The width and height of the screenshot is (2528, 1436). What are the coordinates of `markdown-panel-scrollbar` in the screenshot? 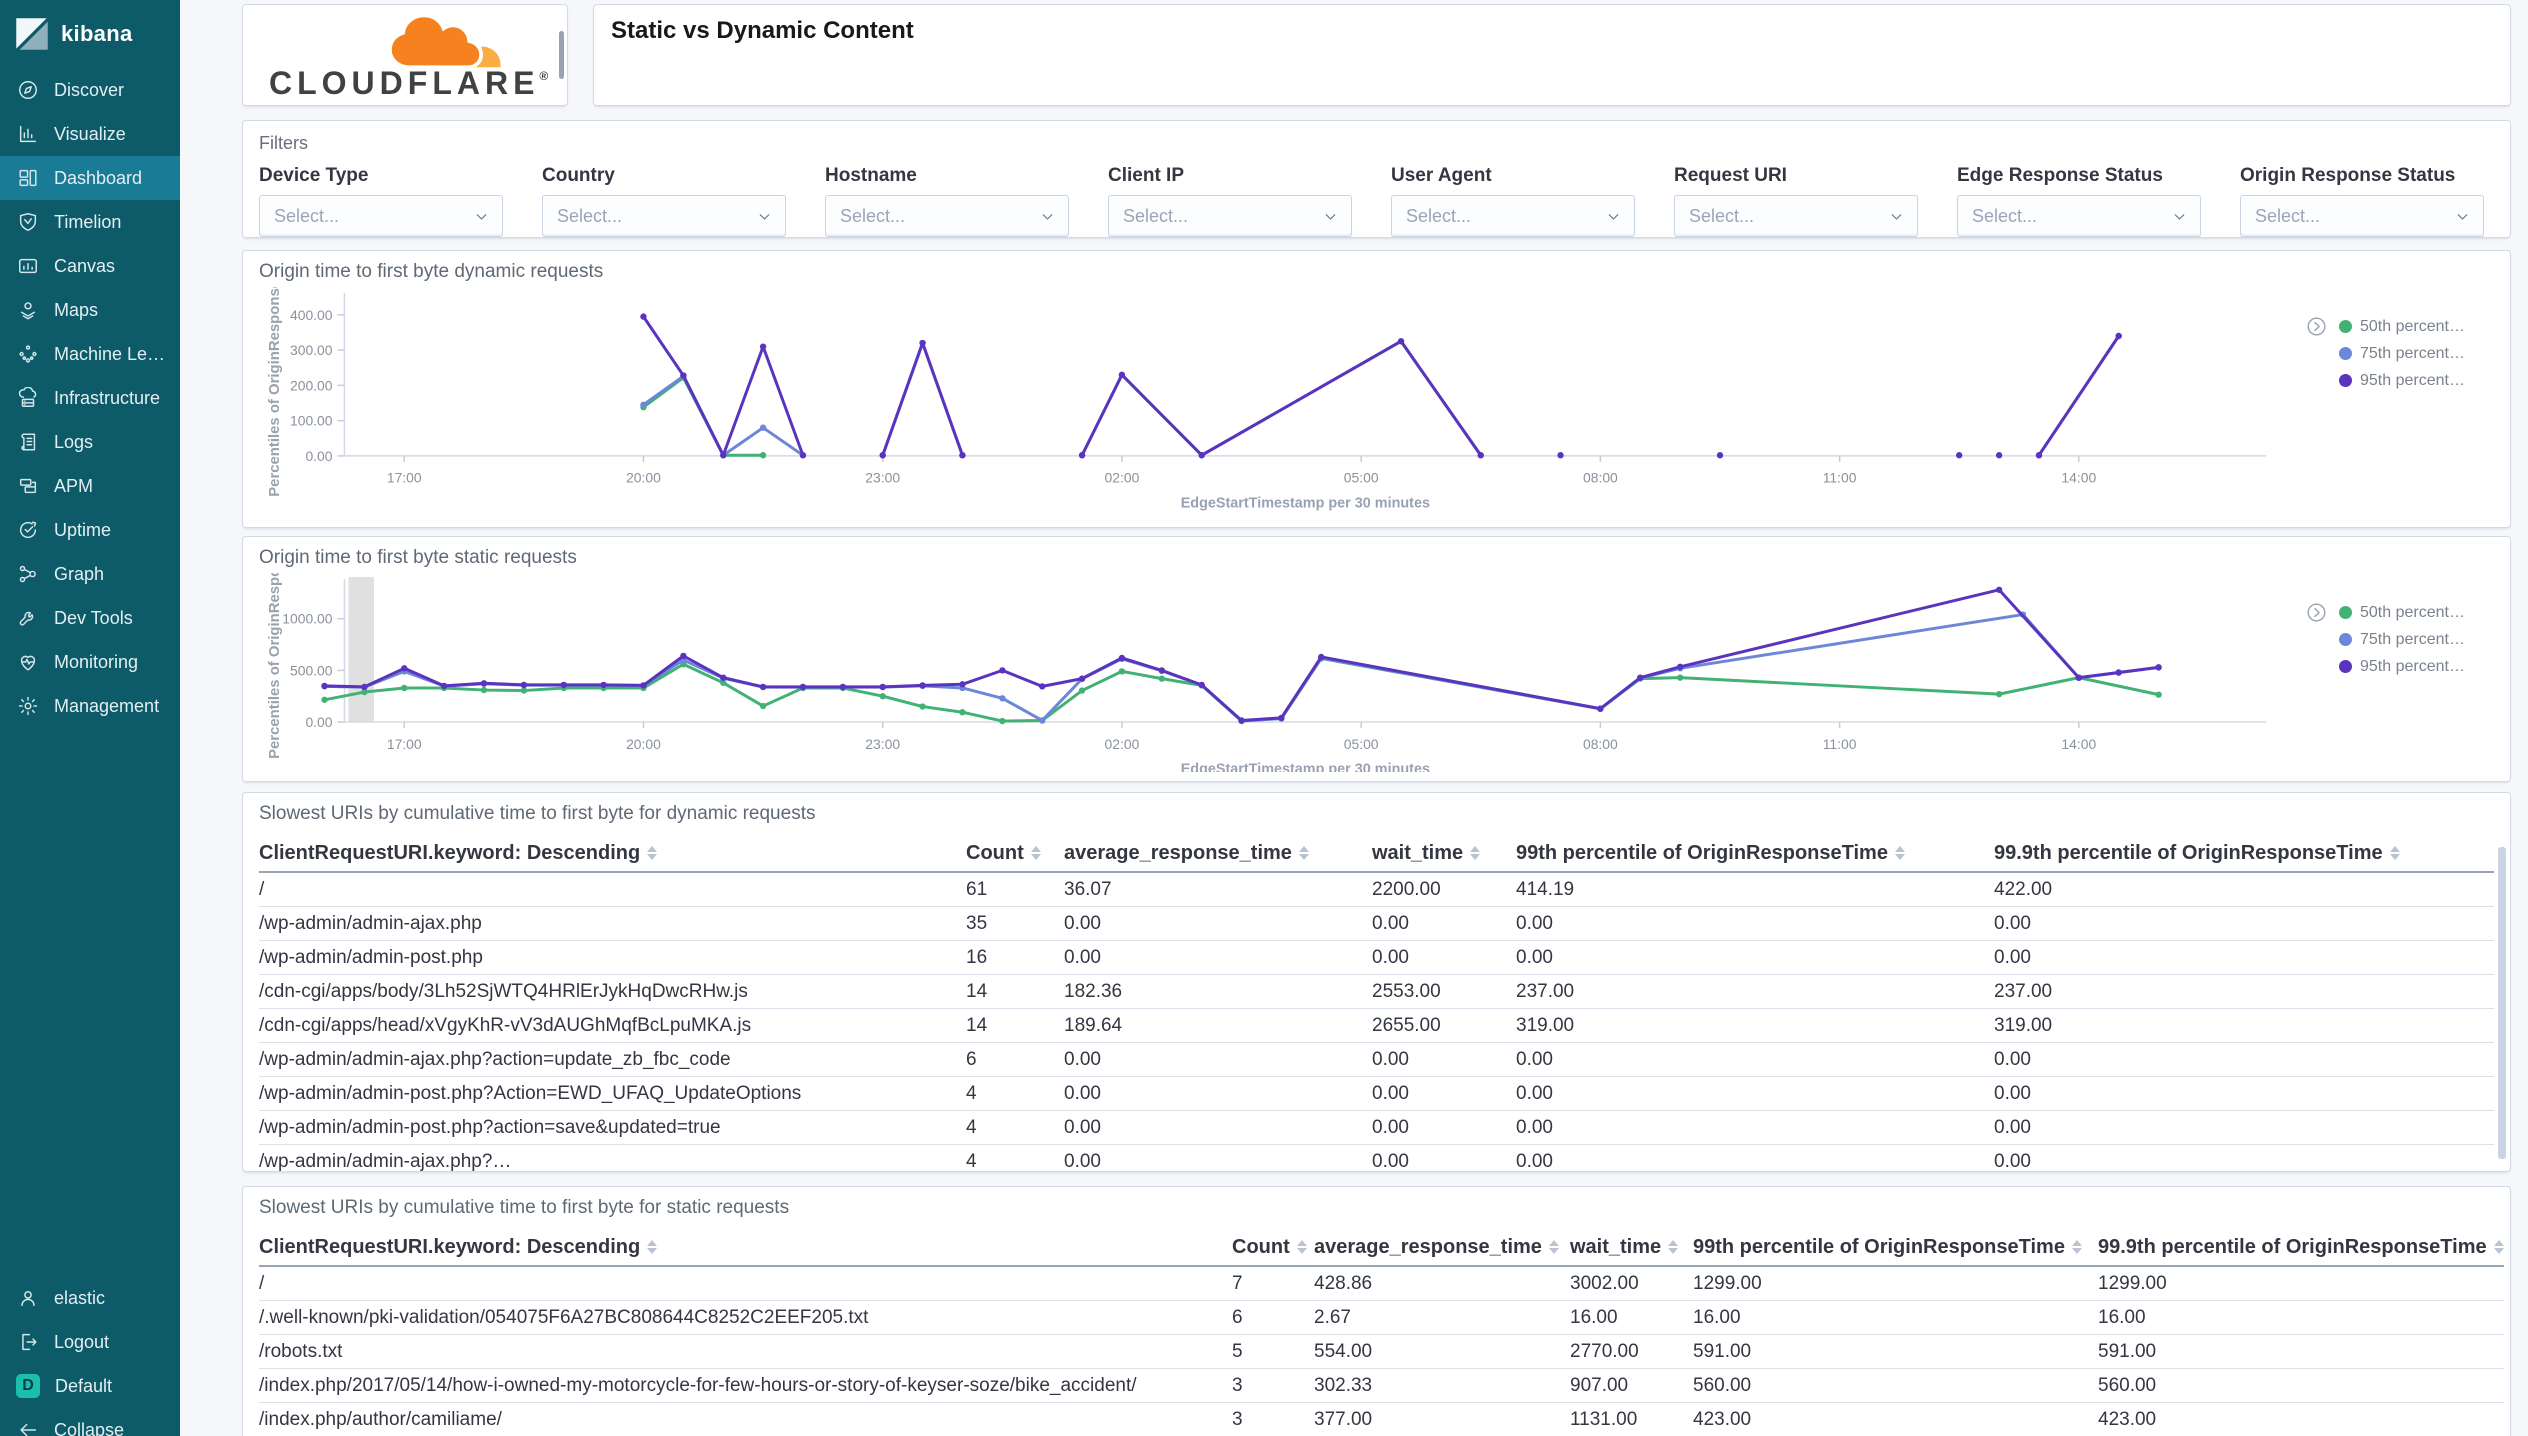 It's located at (561, 55).